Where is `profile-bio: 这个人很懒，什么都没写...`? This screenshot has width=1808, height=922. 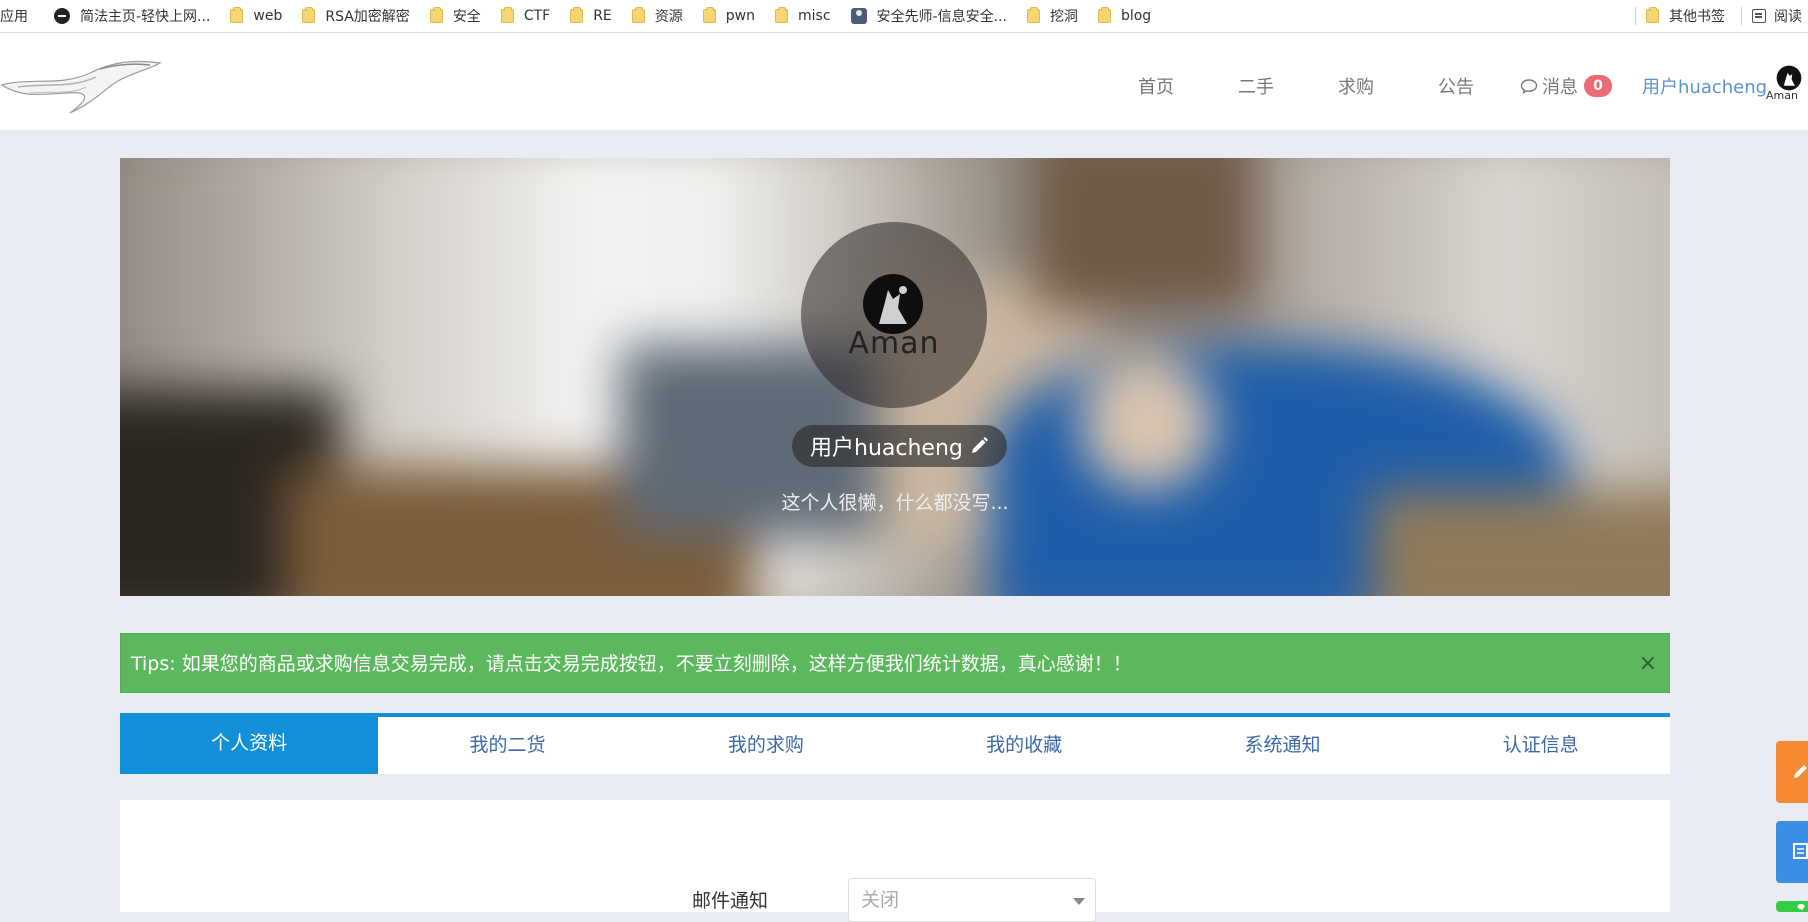 profile-bio: 这个人很懒，什么都没写... is located at coordinates (895, 503).